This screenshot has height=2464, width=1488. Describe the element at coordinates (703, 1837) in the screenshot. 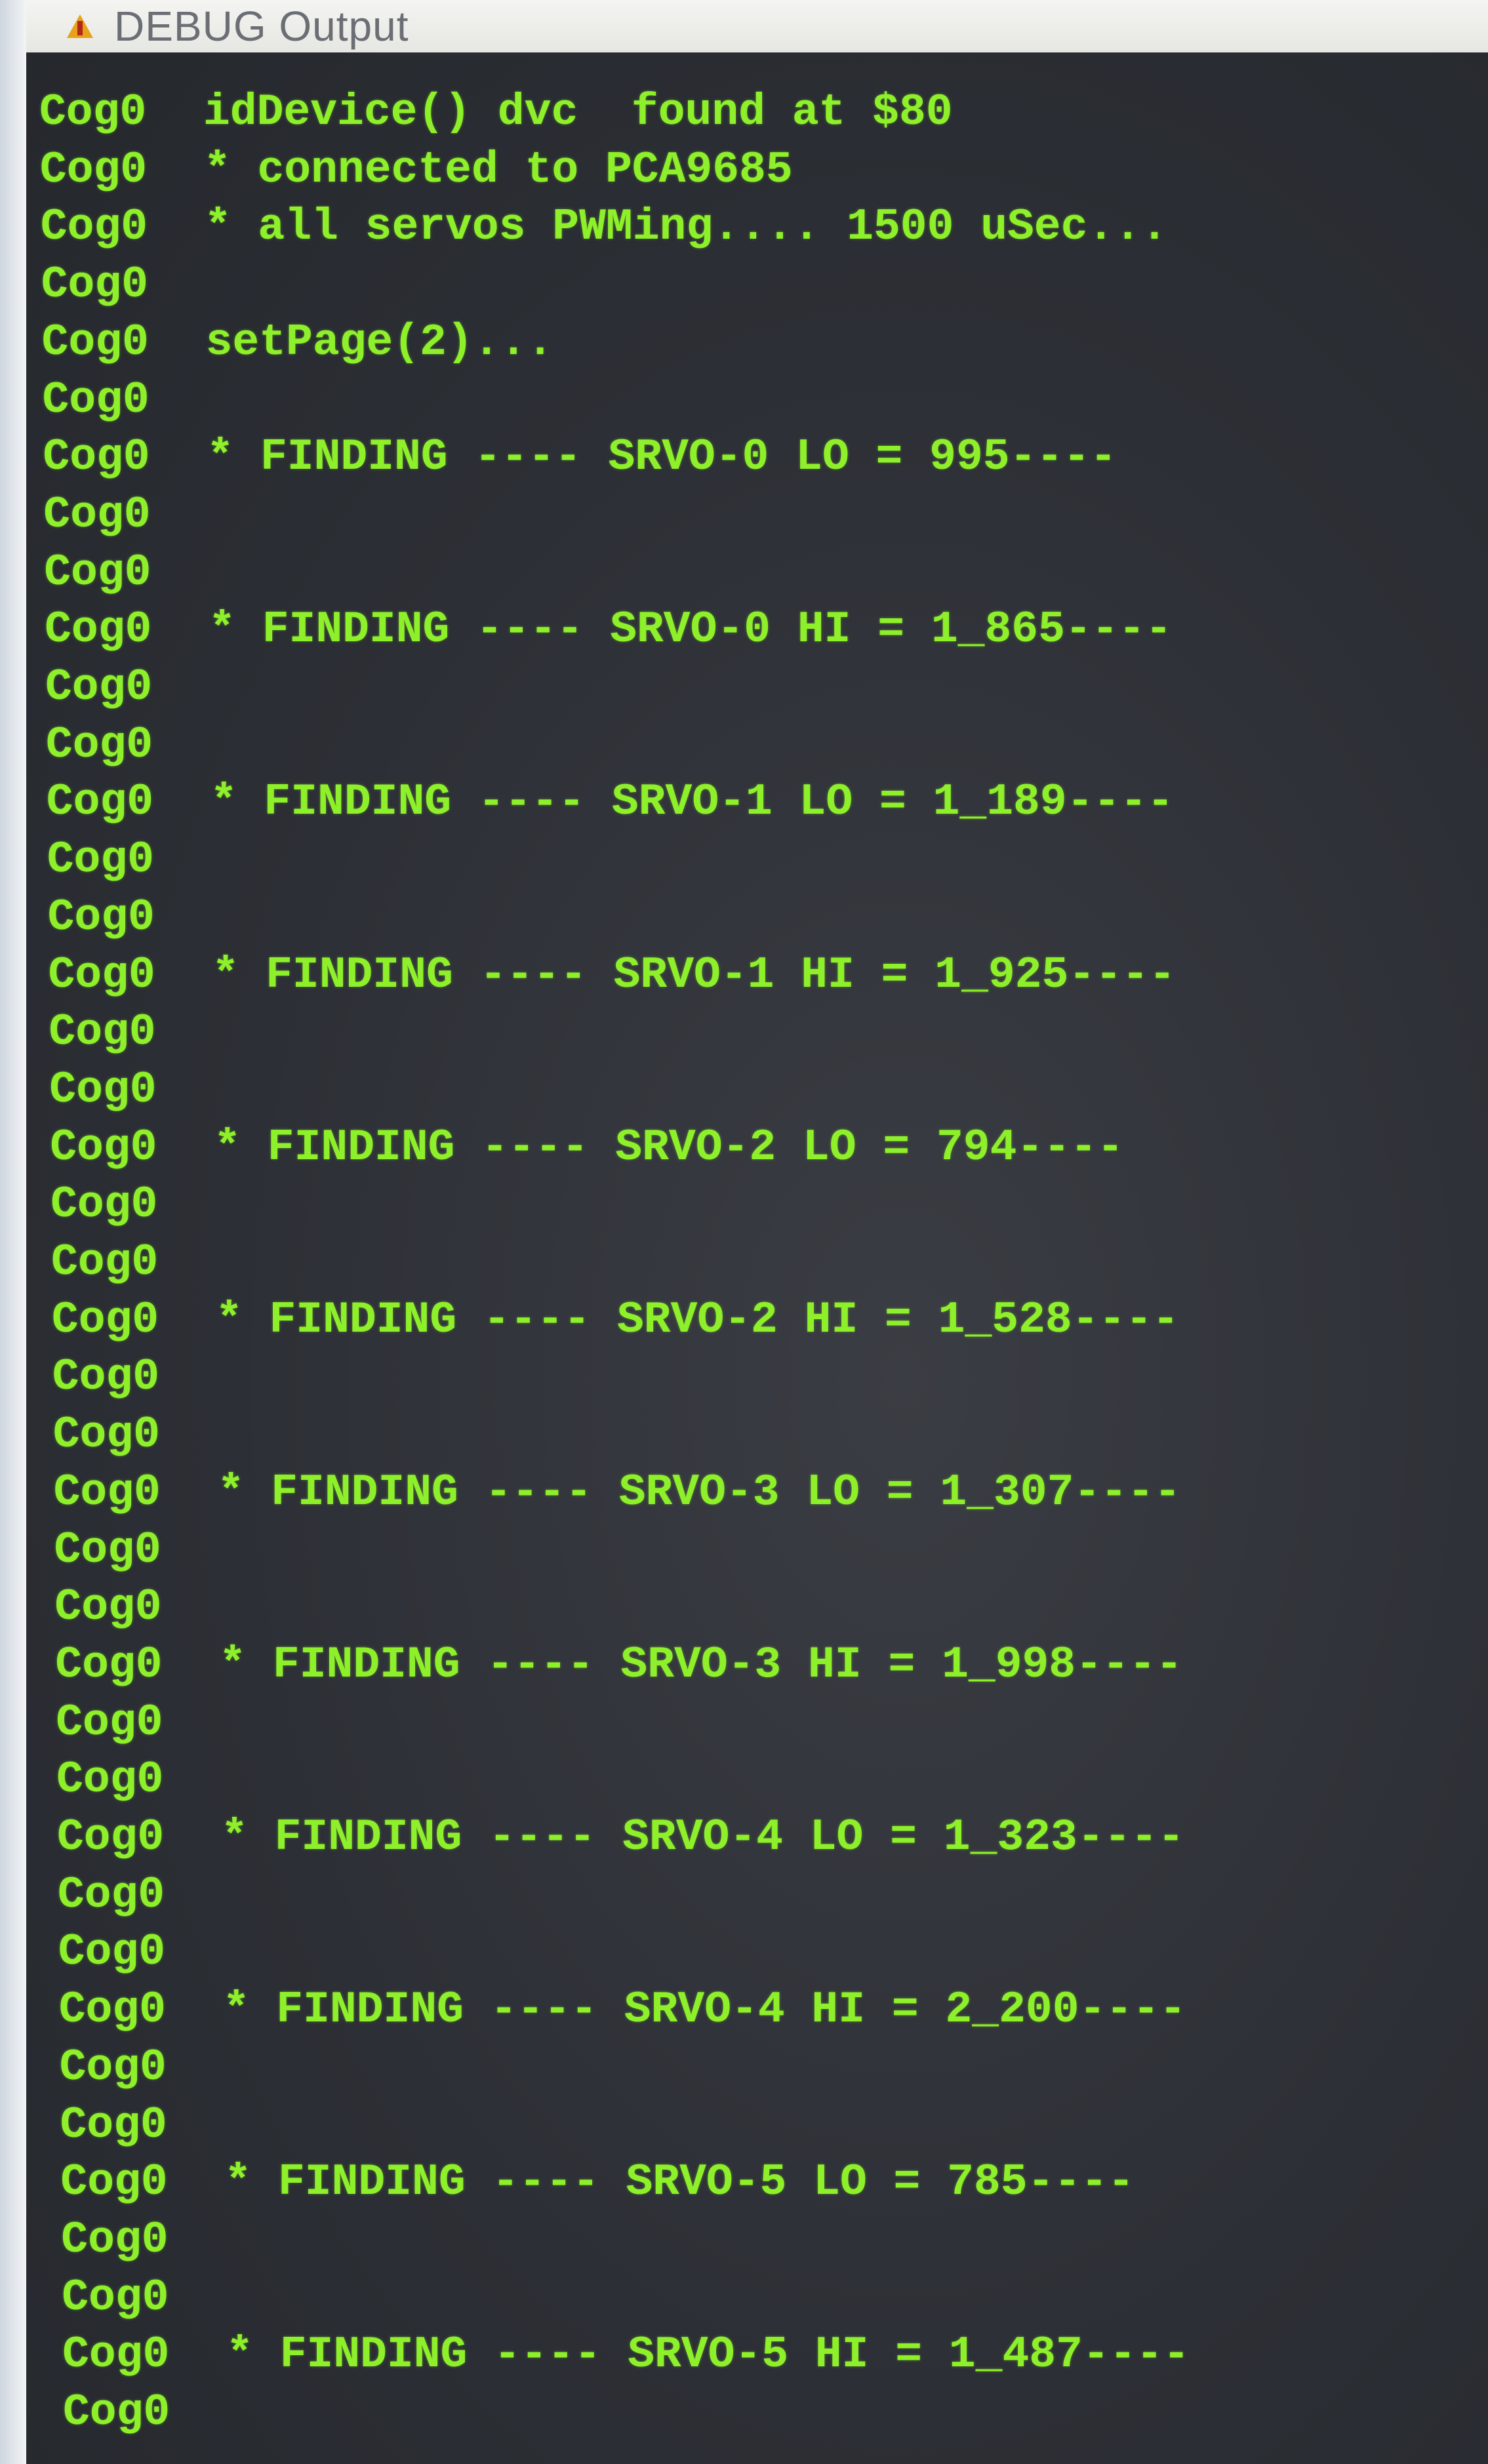

I see `line-text: * FINDING ---- SRVO-4 LO = 1_323----` at that location.